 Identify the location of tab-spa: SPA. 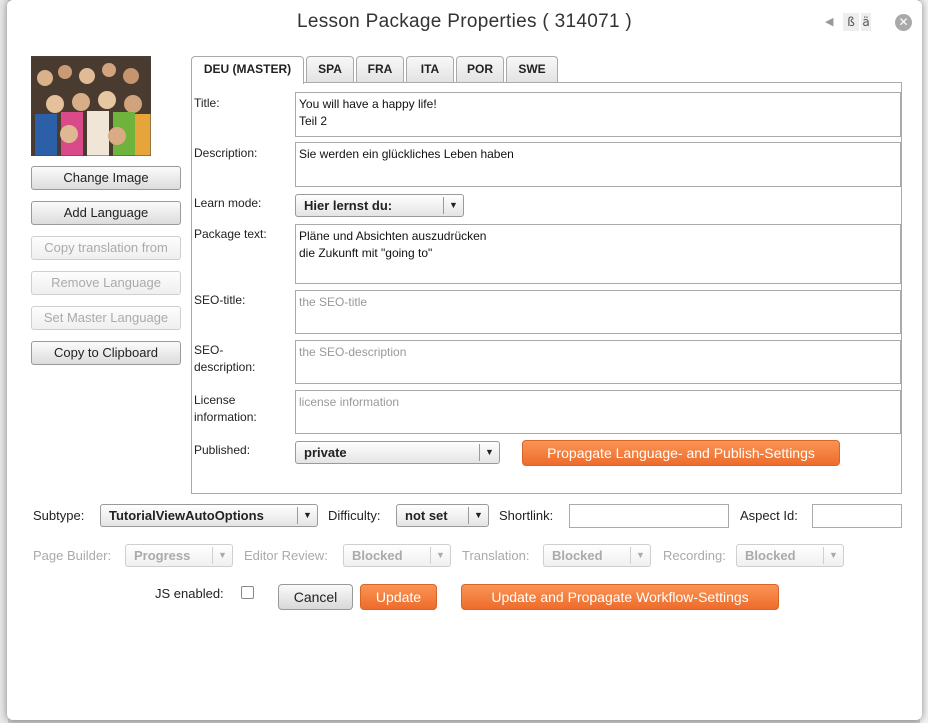
(330, 69).